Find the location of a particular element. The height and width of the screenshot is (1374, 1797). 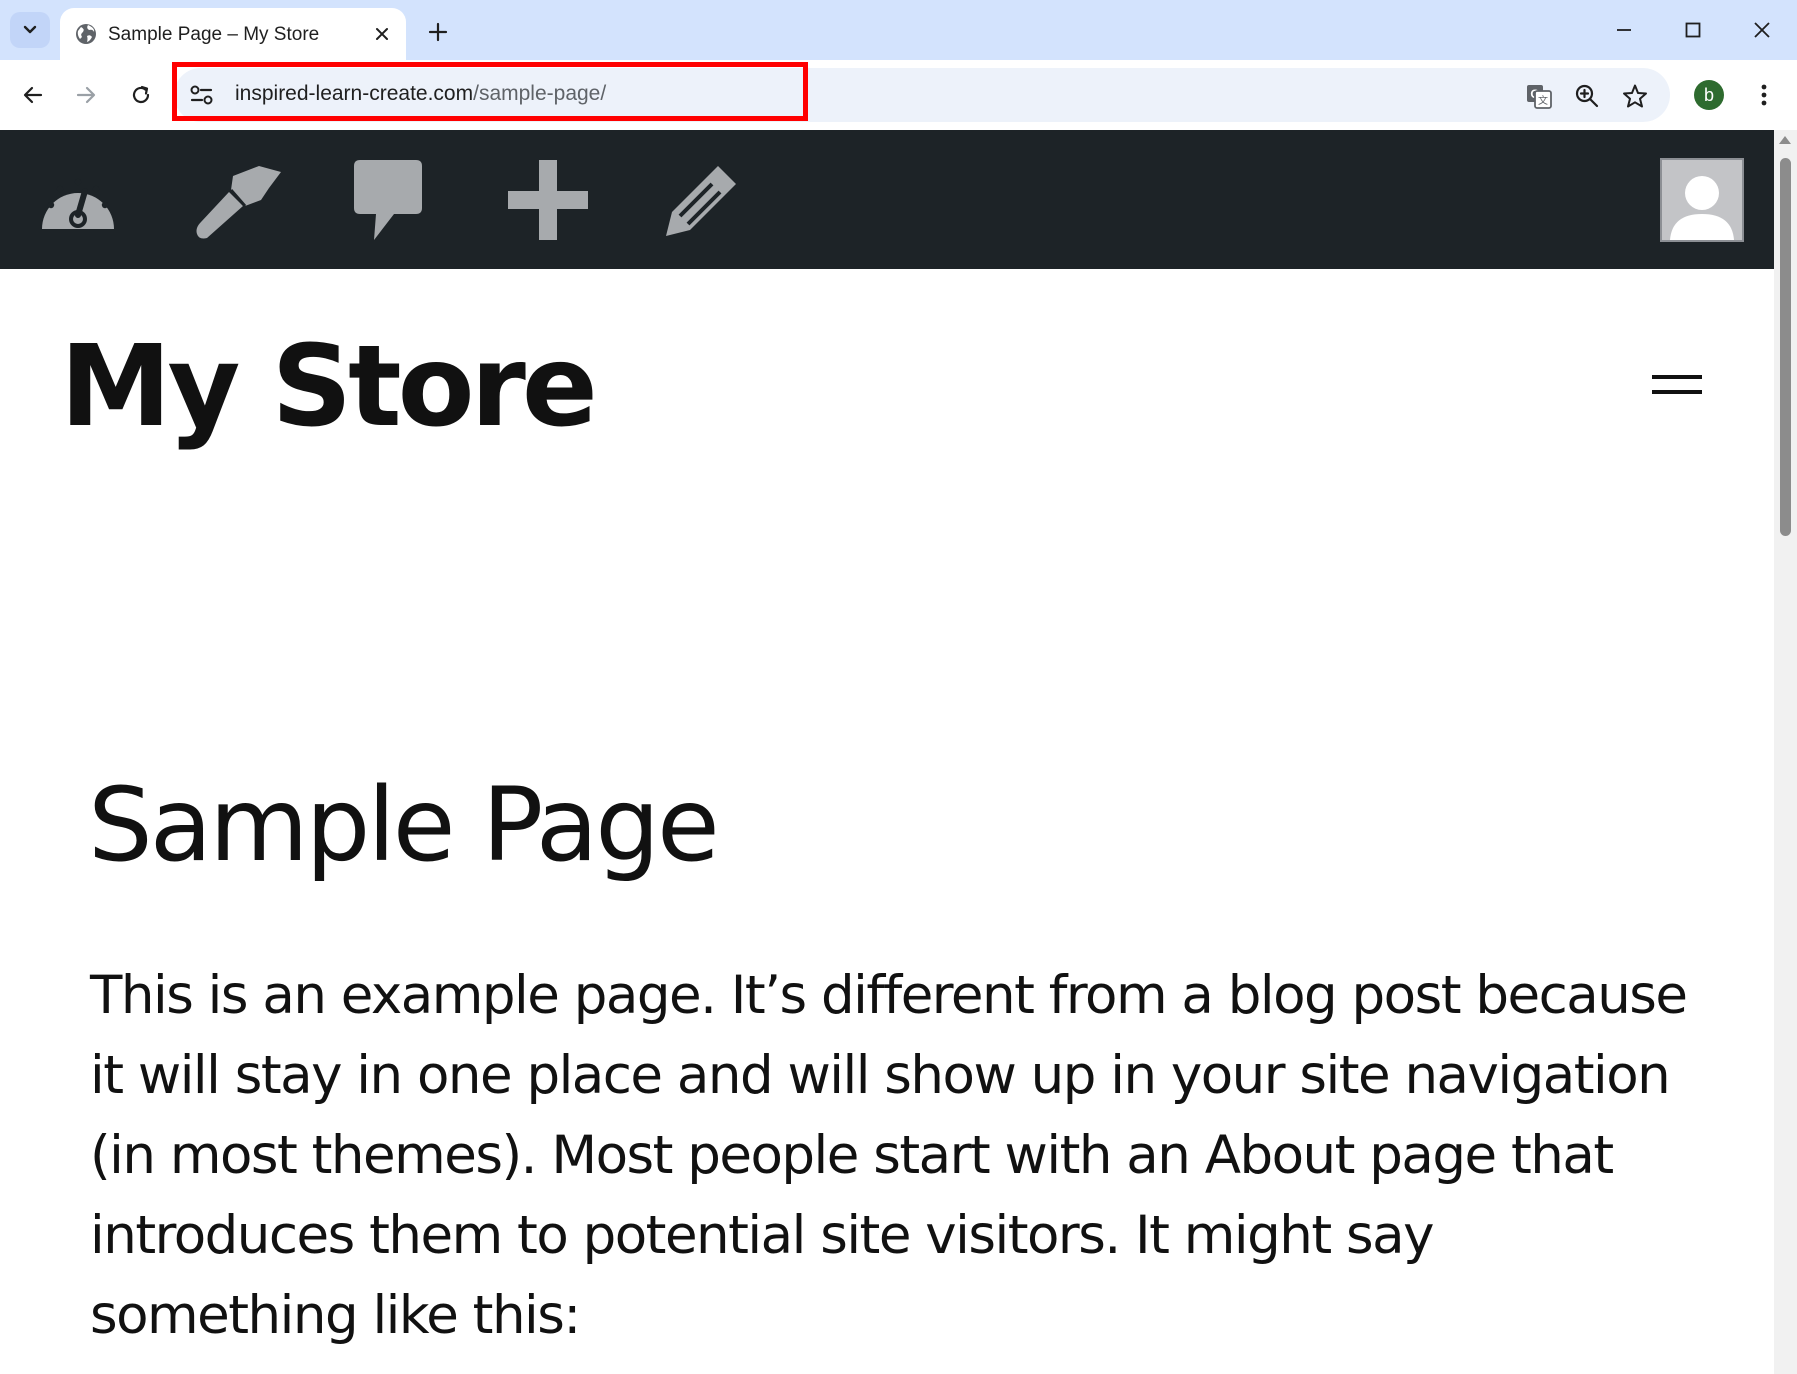

reload-icon is located at coordinates (141, 94).